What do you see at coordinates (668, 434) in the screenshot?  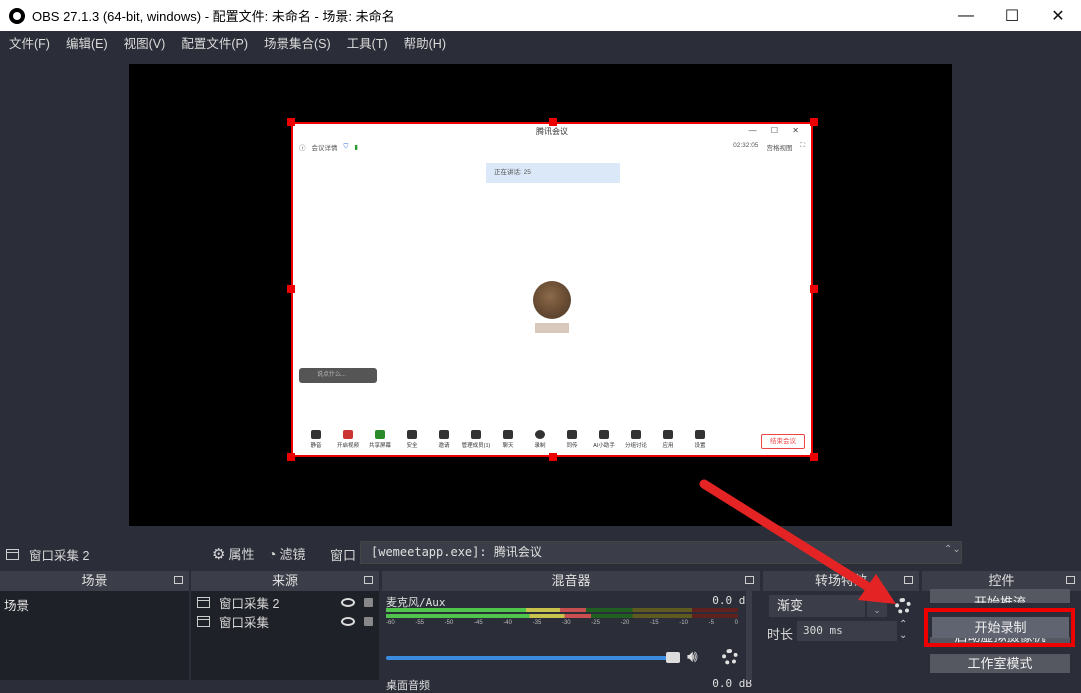 I see `apps-icon` at bounding box center [668, 434].